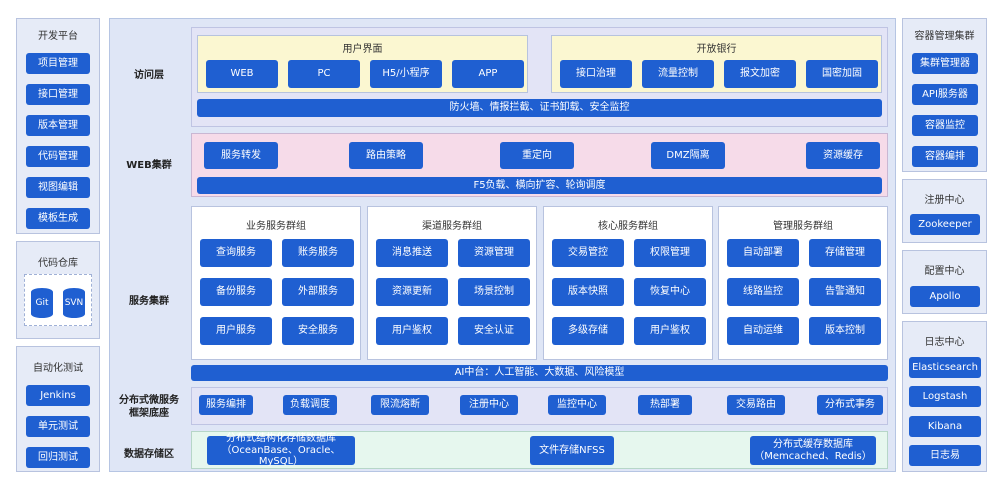  What do you see at coordinates (945, 426) in the screenshot?
I see `kibana-button: Kibana` at bounding box center [945, 426].